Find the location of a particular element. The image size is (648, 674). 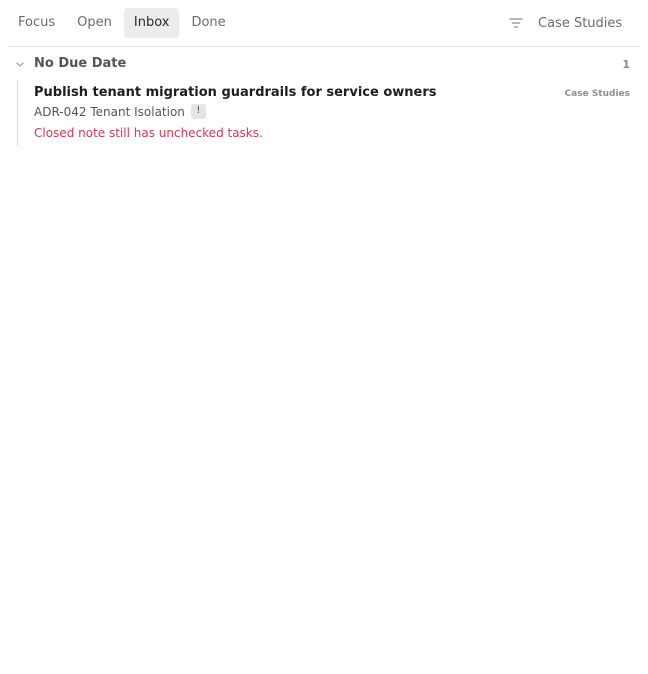

tab-inbox: Inbox is located at coordinates (151, 23).